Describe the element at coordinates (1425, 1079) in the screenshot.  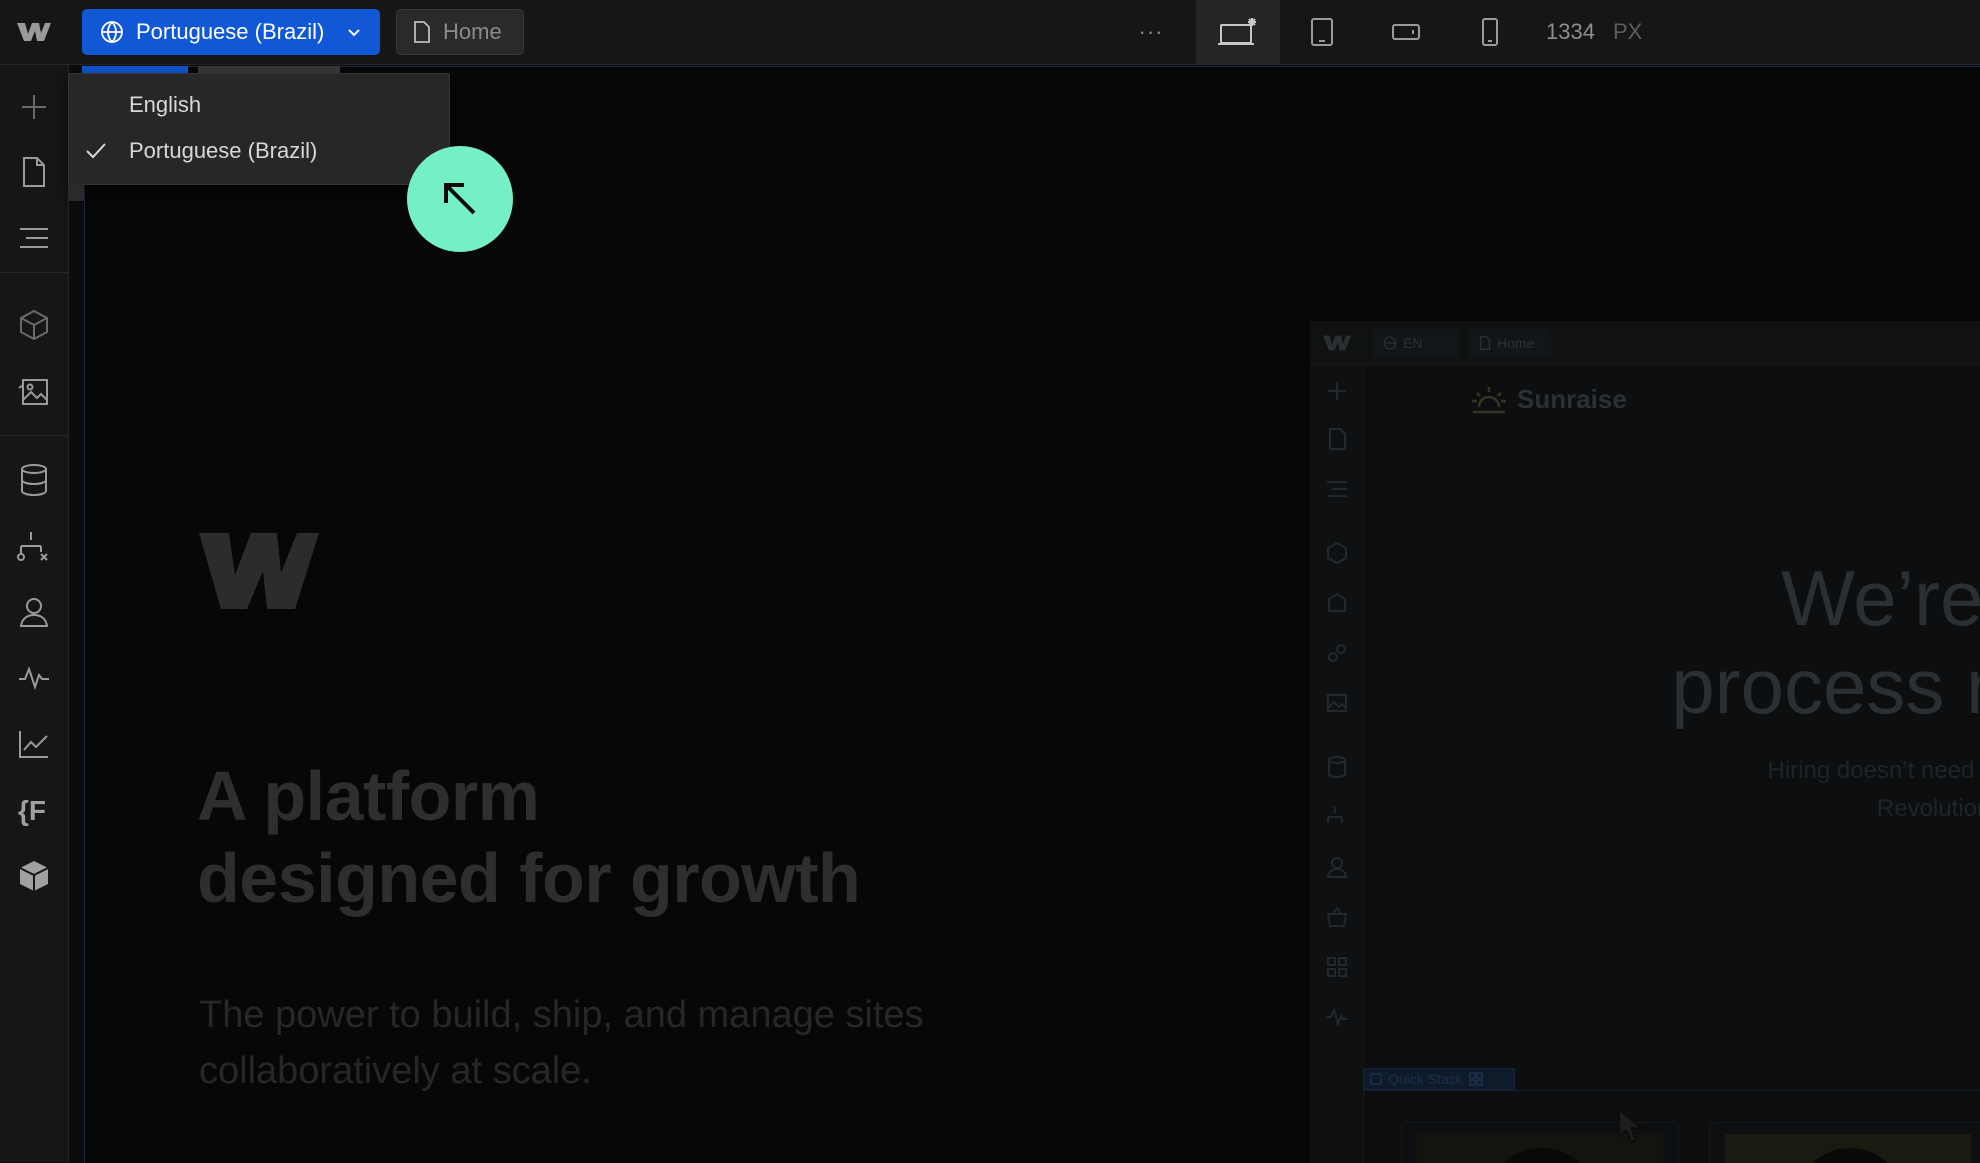
I see `preview-quick-stack-label: Quick Stack` at that location.